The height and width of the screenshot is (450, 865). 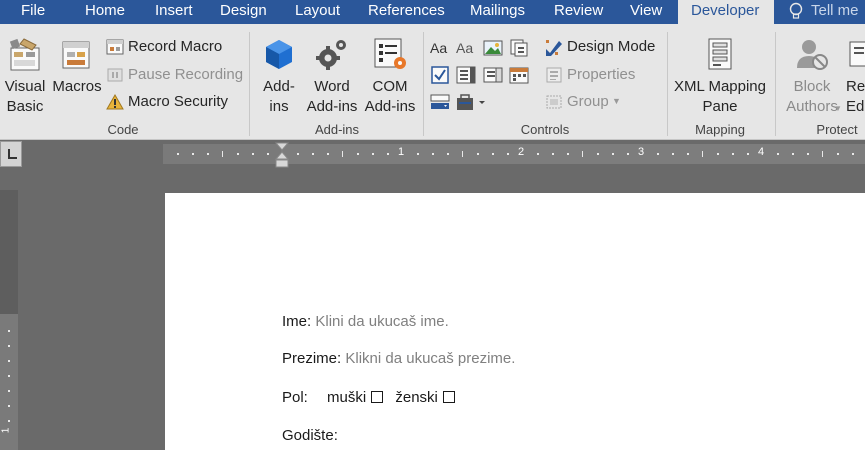 I want to click on tab-selector, so click(x=11, y=154).